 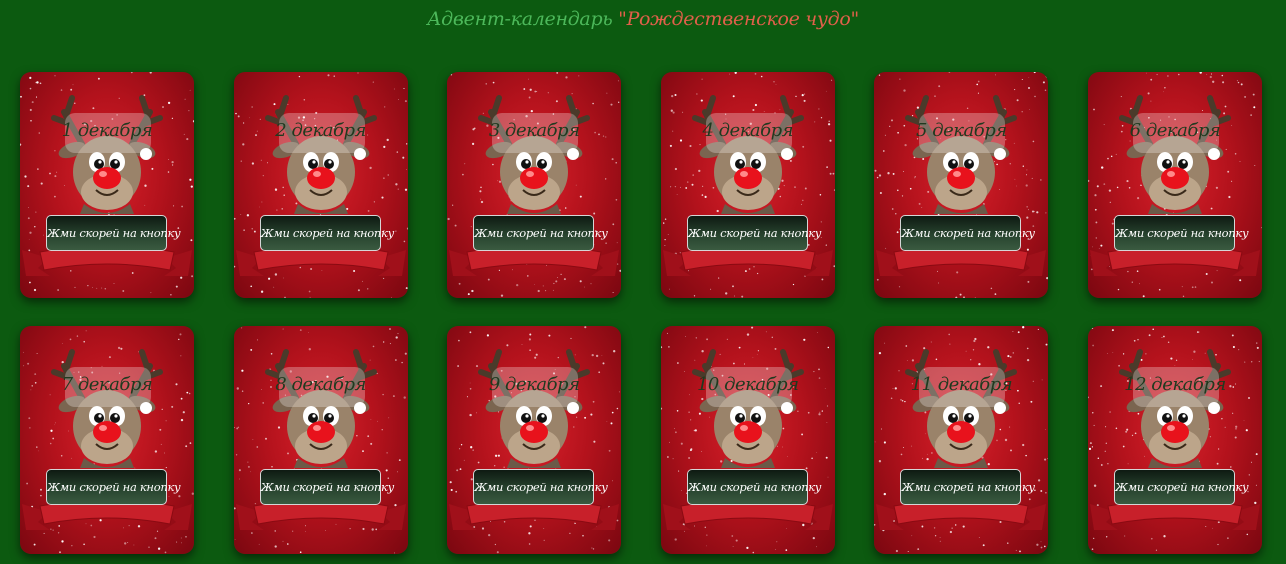 I want to click on page-title: Адвент-календарь "Рождественское чудо", so click(x=643, y=19).